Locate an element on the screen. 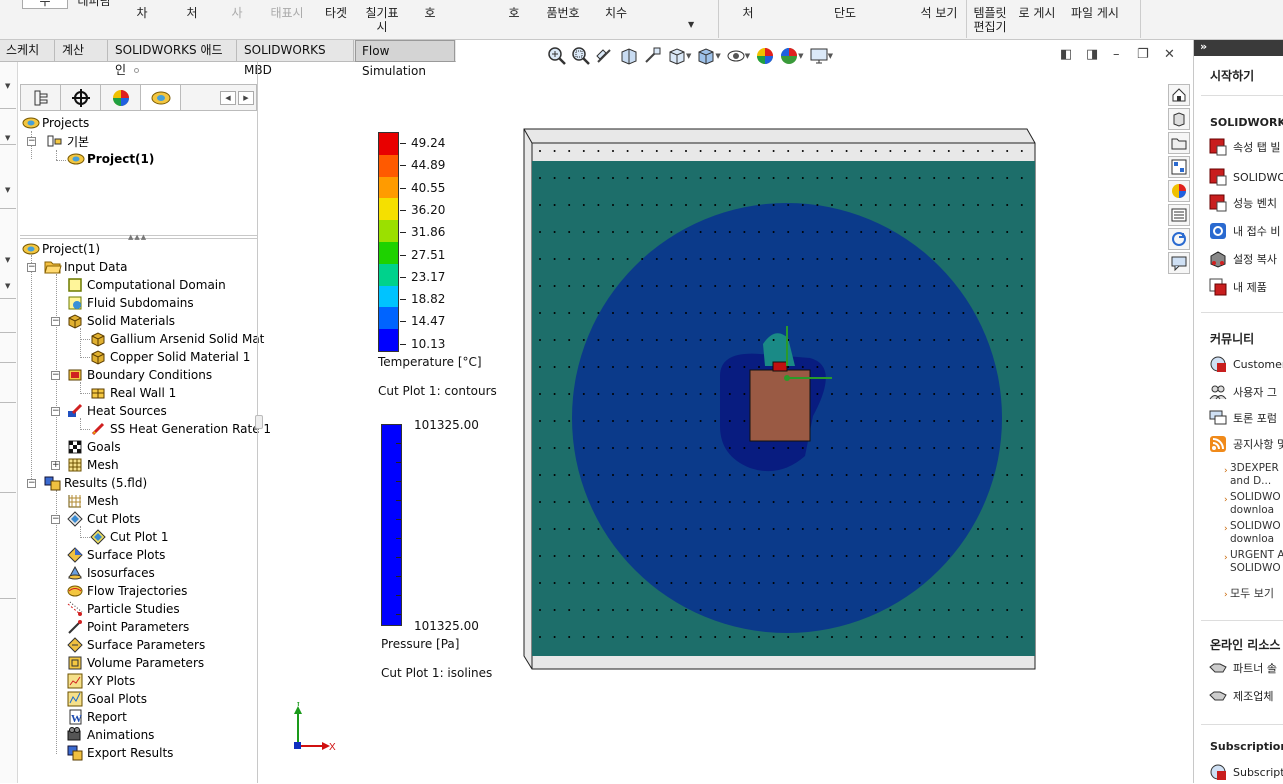 Image resolution: width=1283 pixels, height=784 pixels. ribbon-overflow-arrow-icon: ▼ is located at coordinates (691, 24).